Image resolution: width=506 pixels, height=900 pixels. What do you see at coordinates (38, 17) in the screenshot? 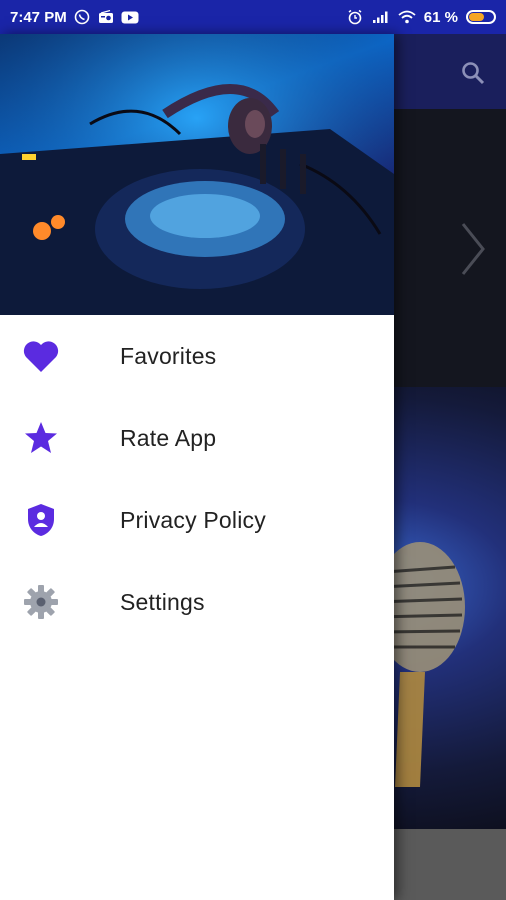
I see `status-time: 7:47 PM` at bounding box center [38, 17].